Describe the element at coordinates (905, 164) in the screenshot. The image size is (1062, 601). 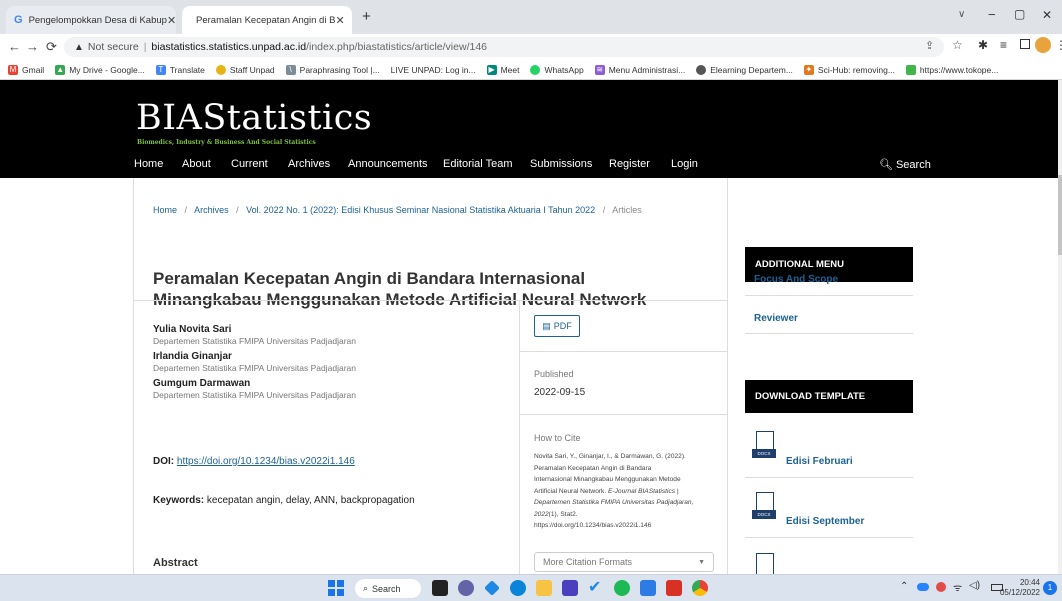
I see `search-link: 🔍︎ Search` at that location.